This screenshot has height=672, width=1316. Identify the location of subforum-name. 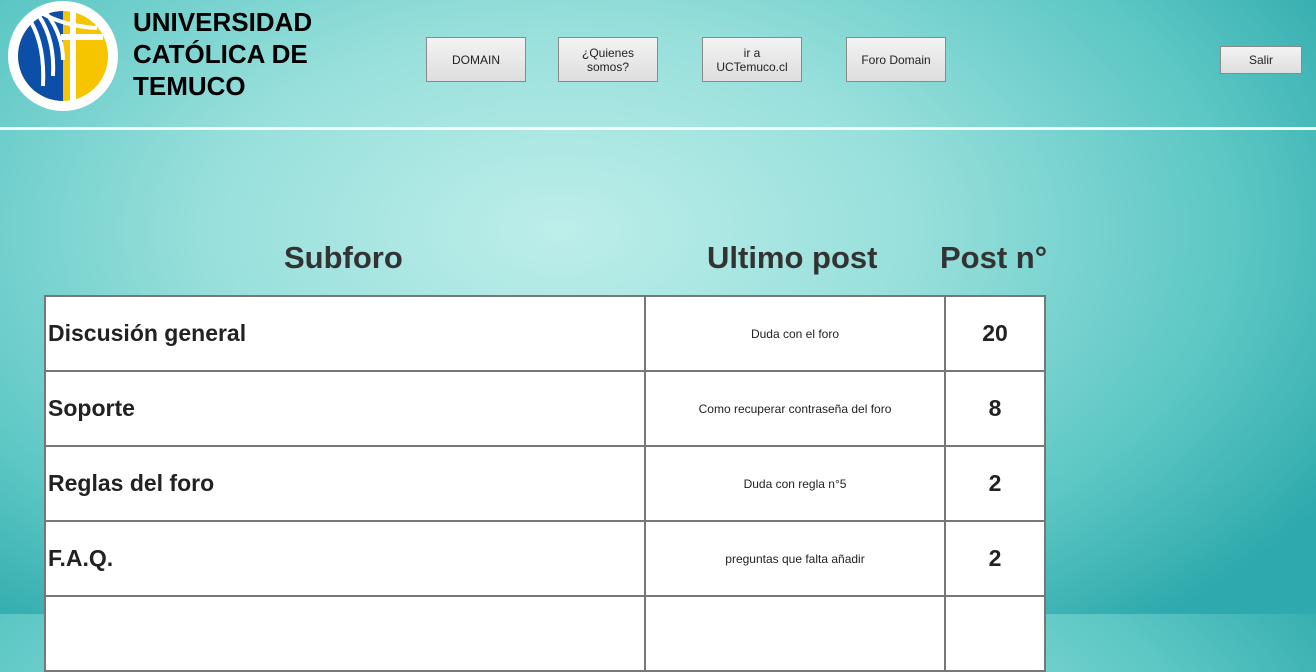
(345, 633).